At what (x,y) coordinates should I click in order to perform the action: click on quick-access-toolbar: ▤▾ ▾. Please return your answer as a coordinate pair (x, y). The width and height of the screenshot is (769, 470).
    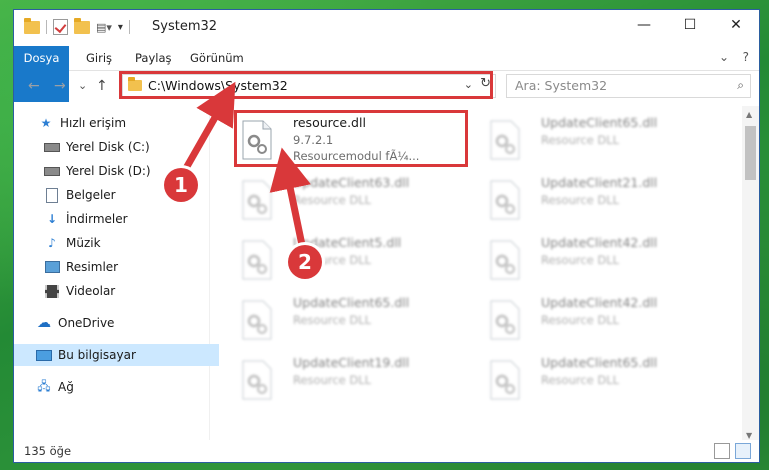
    Looking at the image, I should click on (77, 26).